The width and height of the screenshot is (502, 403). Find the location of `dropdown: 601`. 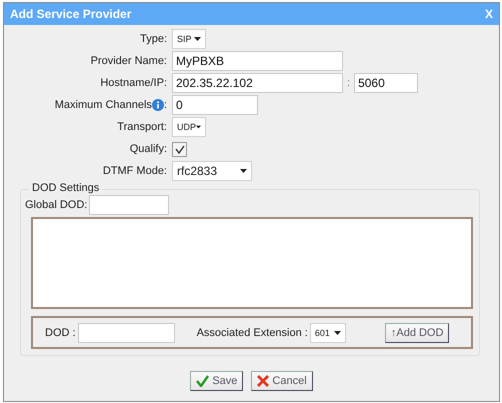

dropdown: 601 is located at coordinates (328, 332).